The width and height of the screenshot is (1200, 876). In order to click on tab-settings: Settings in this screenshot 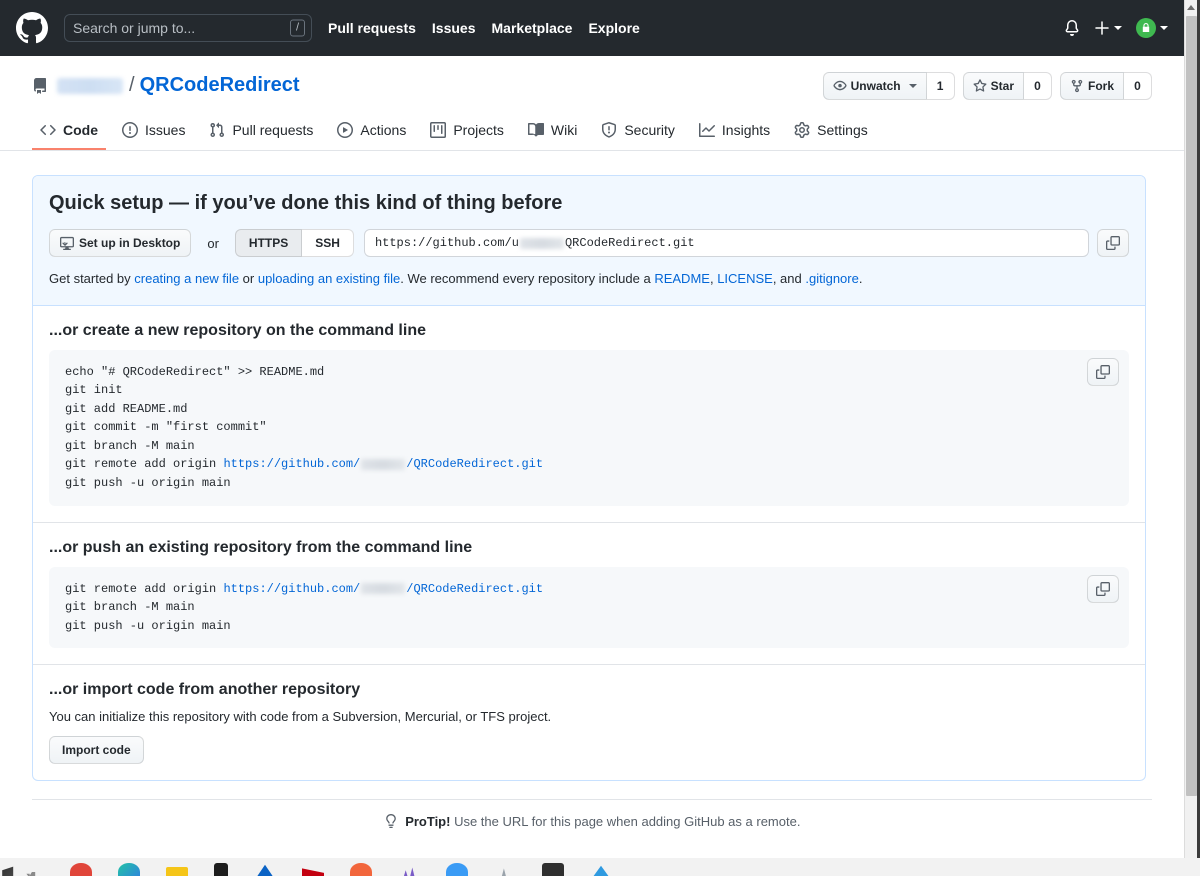, I will do `click(831, 132)`.